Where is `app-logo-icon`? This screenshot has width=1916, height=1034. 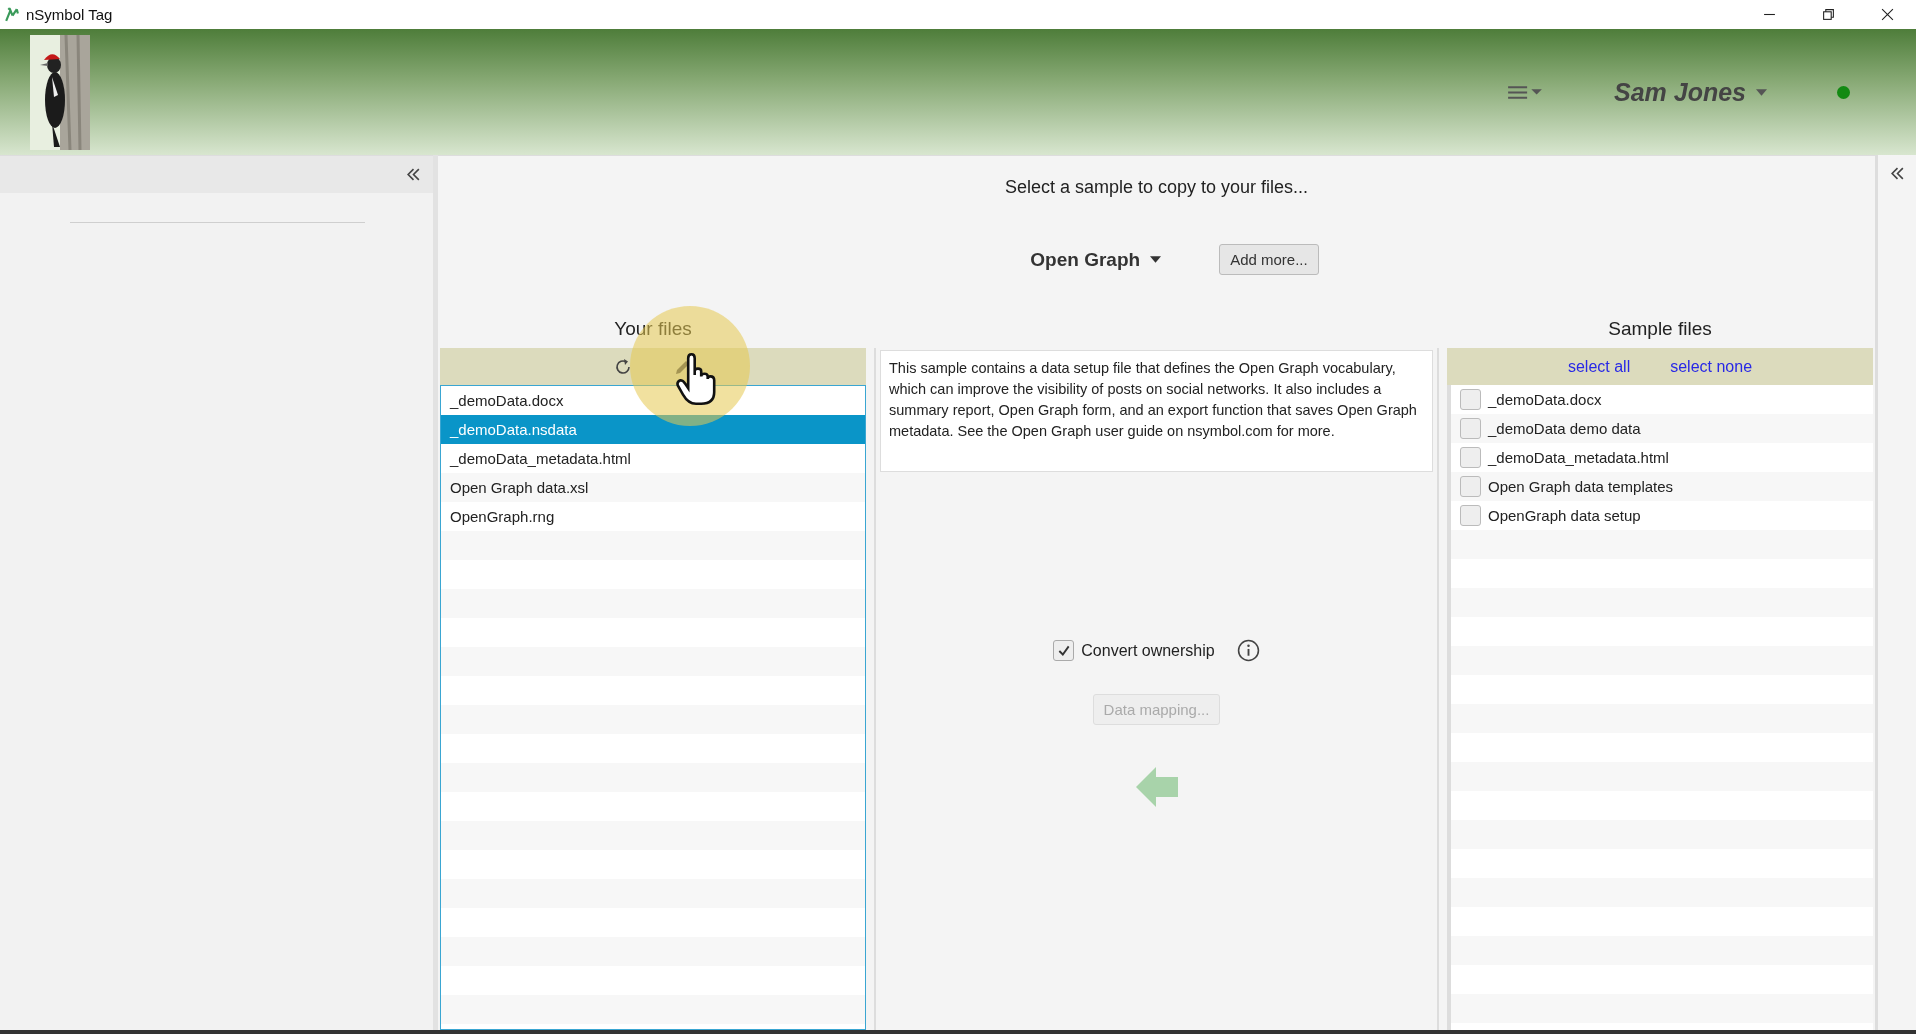 app-logo-icon is located at coordinates (11, 14).